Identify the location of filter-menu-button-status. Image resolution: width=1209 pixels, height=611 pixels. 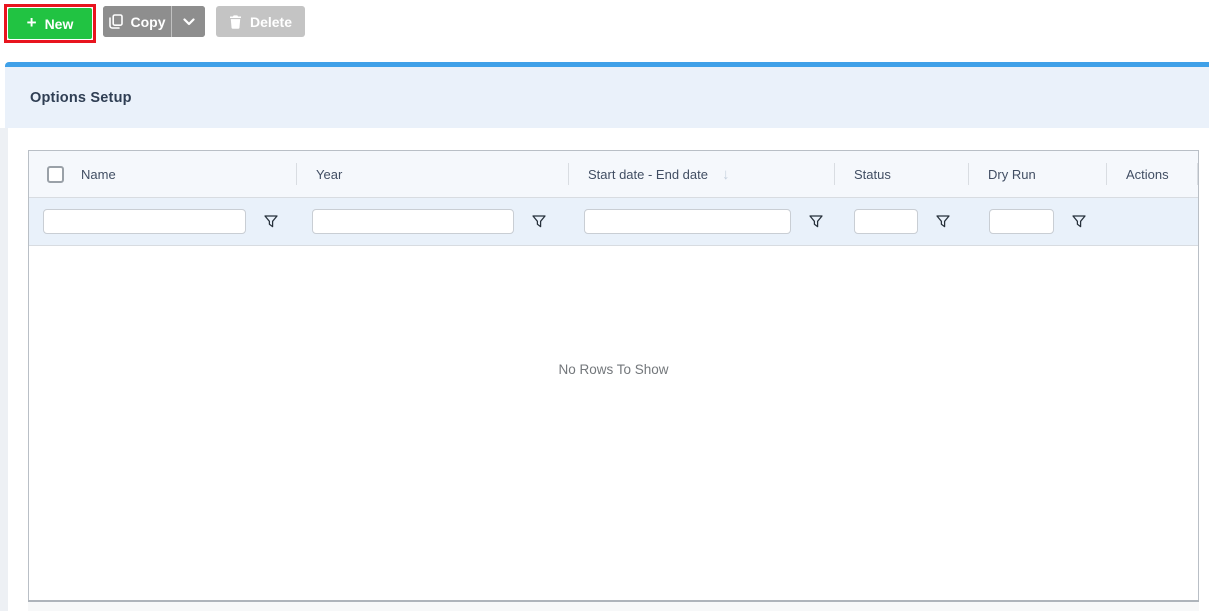
(943, 221).